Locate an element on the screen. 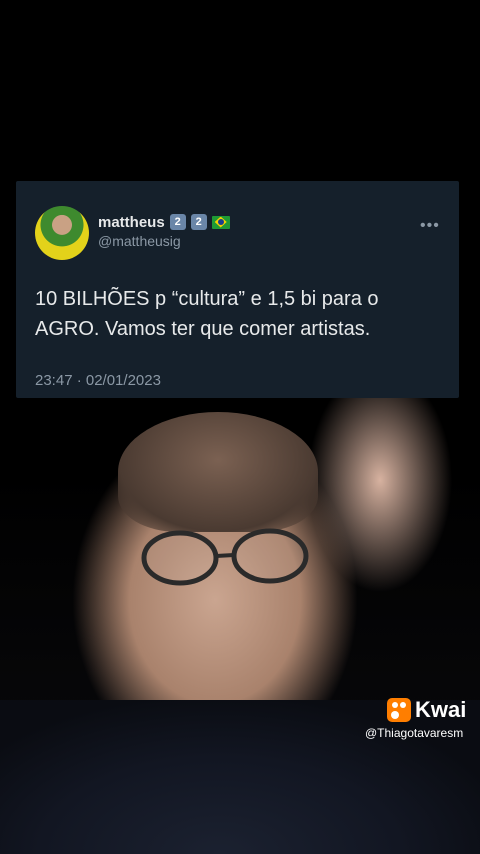 The image size is (480, 854). kwai-watermark: Kwai is located at coordinates (426, 710).